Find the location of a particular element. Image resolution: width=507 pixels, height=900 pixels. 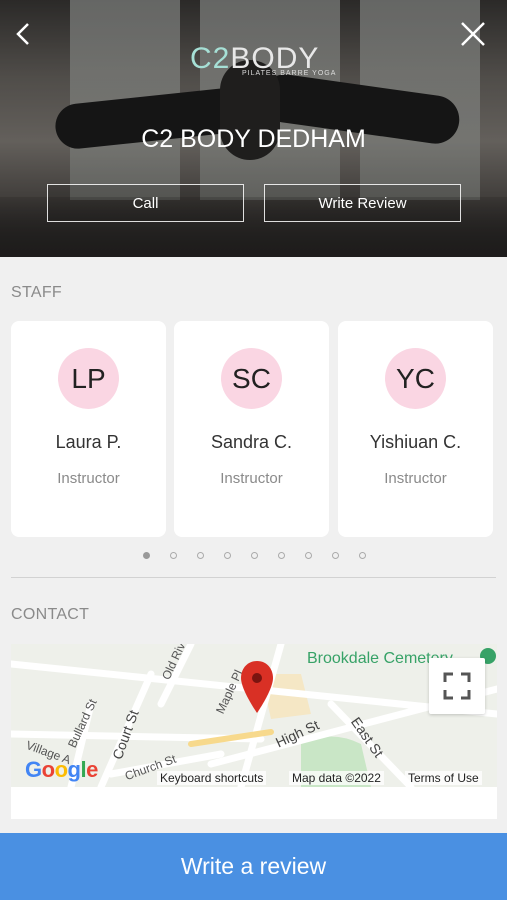

close-icon is located at coordinates (473, 34).